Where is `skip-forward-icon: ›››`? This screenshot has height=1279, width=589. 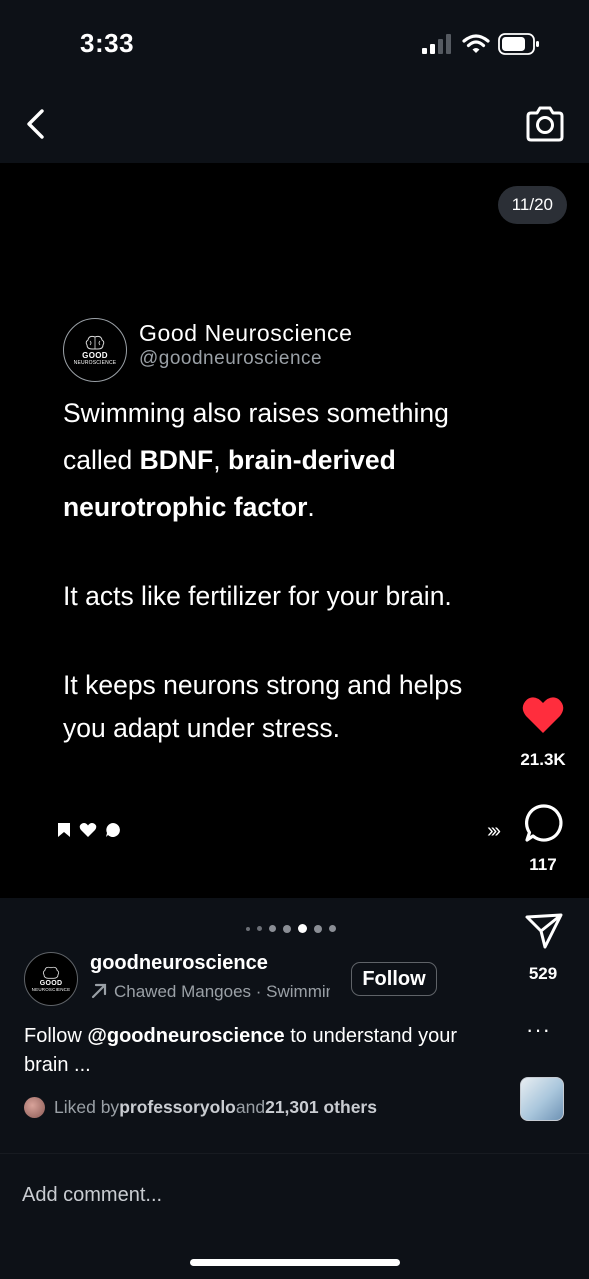 skip-forward-icon: ››› is located at coordinates (494, 831).